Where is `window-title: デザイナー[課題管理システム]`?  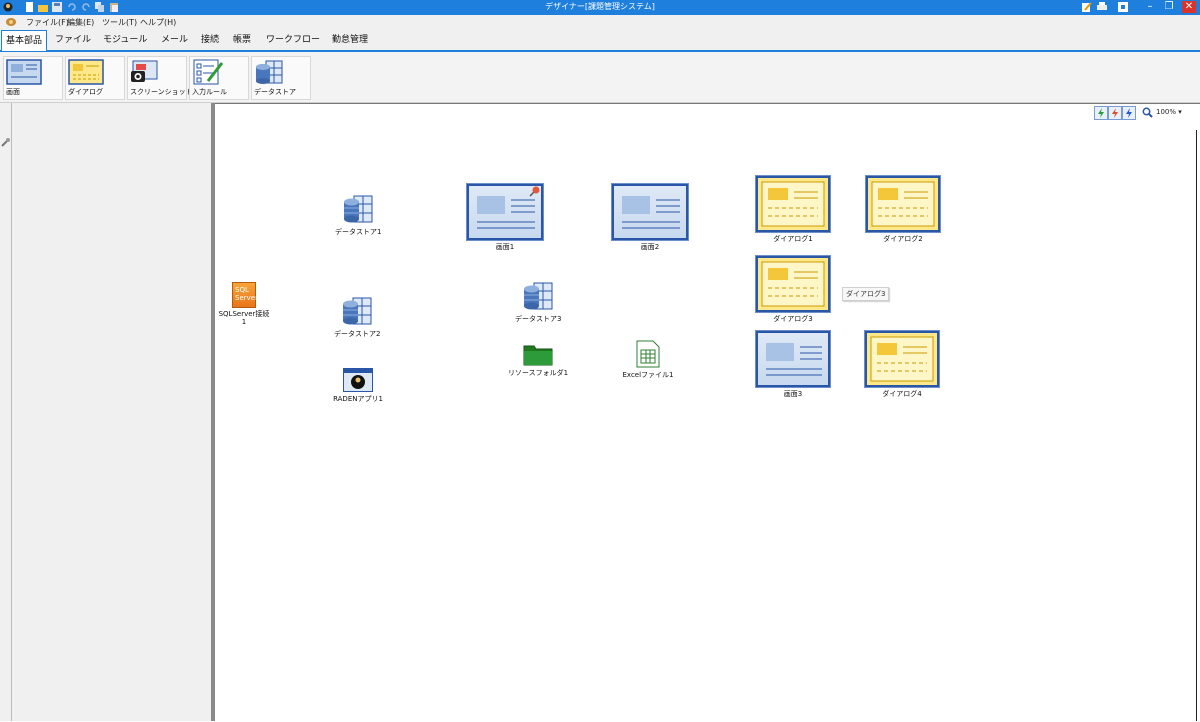
window-title: デザイナー[課題管理システム] is located at coordinates (600, 6).